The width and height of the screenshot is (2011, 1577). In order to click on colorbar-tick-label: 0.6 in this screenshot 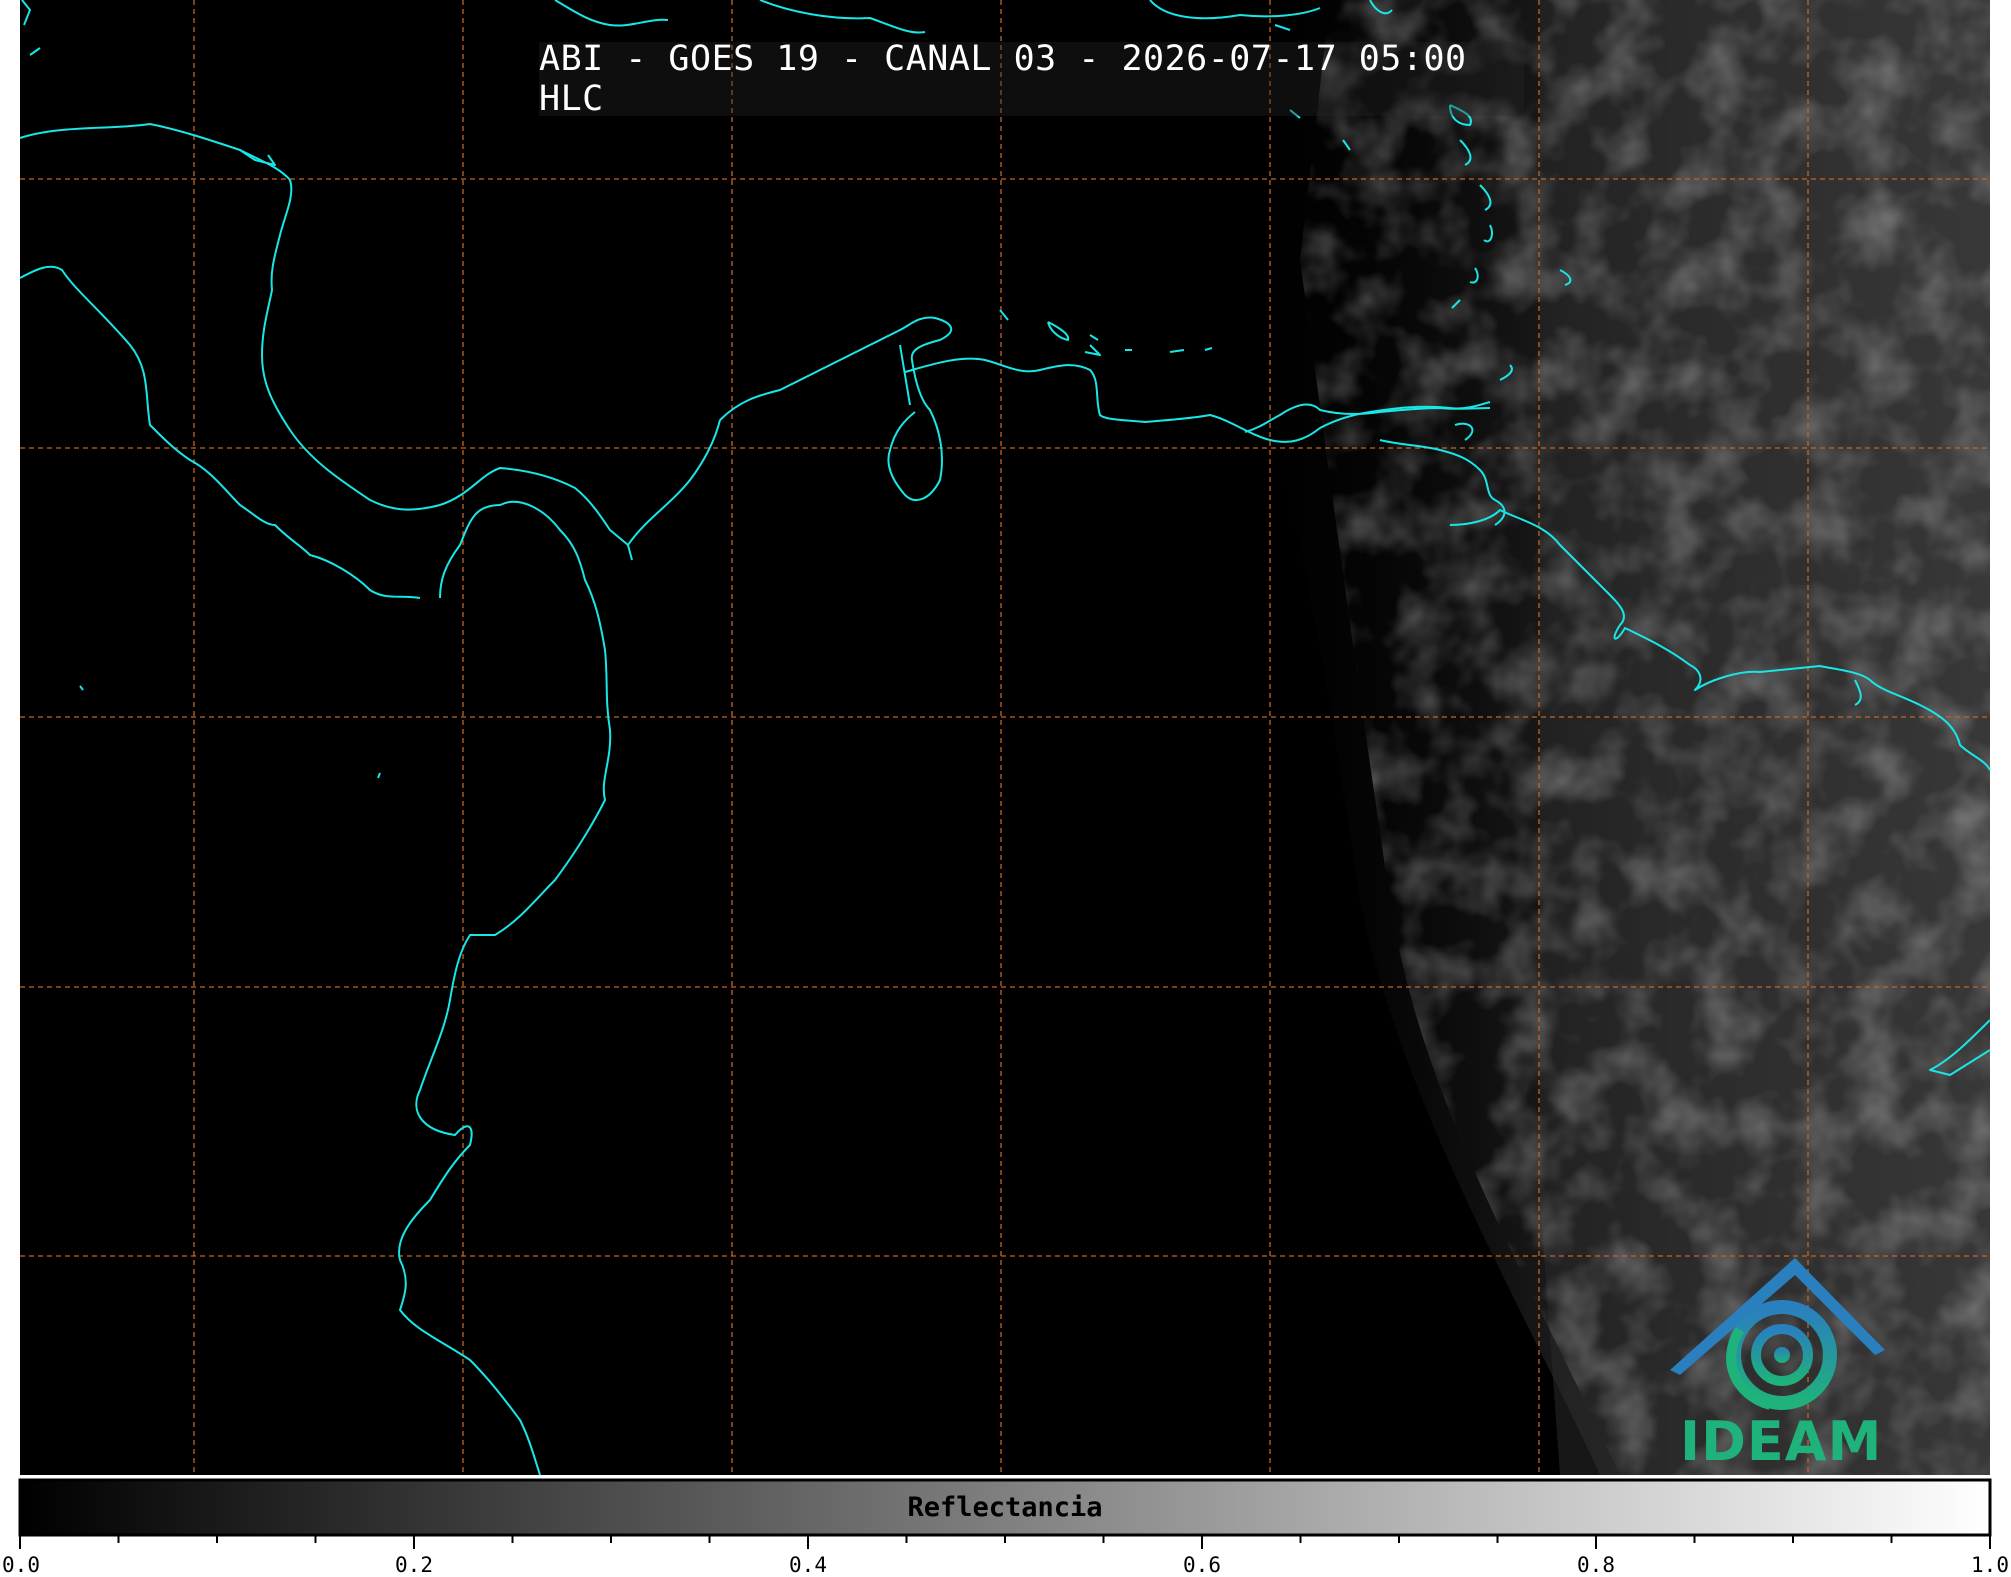, I will do `click(1202, 1565)`.